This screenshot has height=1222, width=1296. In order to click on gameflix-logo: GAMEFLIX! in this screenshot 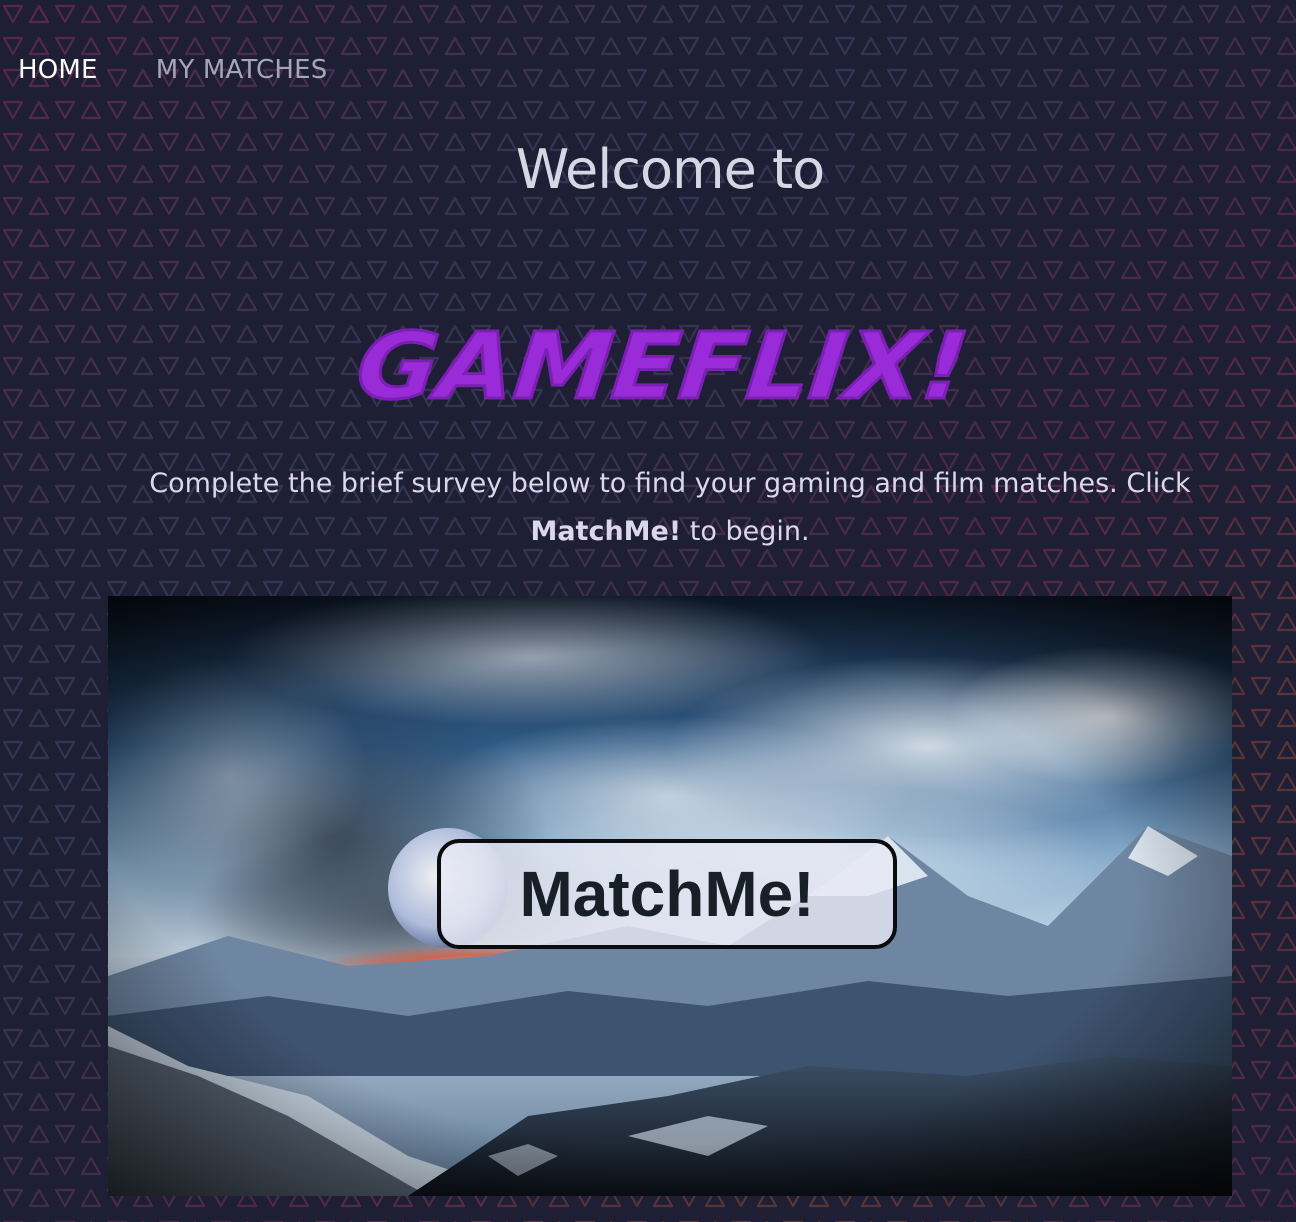, I will do `click(662, 366)`.